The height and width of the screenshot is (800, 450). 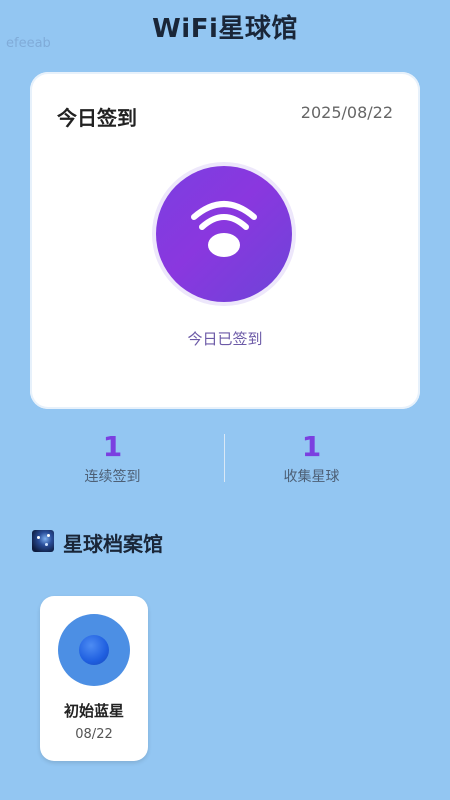 I want to click on planet-icon, so click(x=94, y=650).